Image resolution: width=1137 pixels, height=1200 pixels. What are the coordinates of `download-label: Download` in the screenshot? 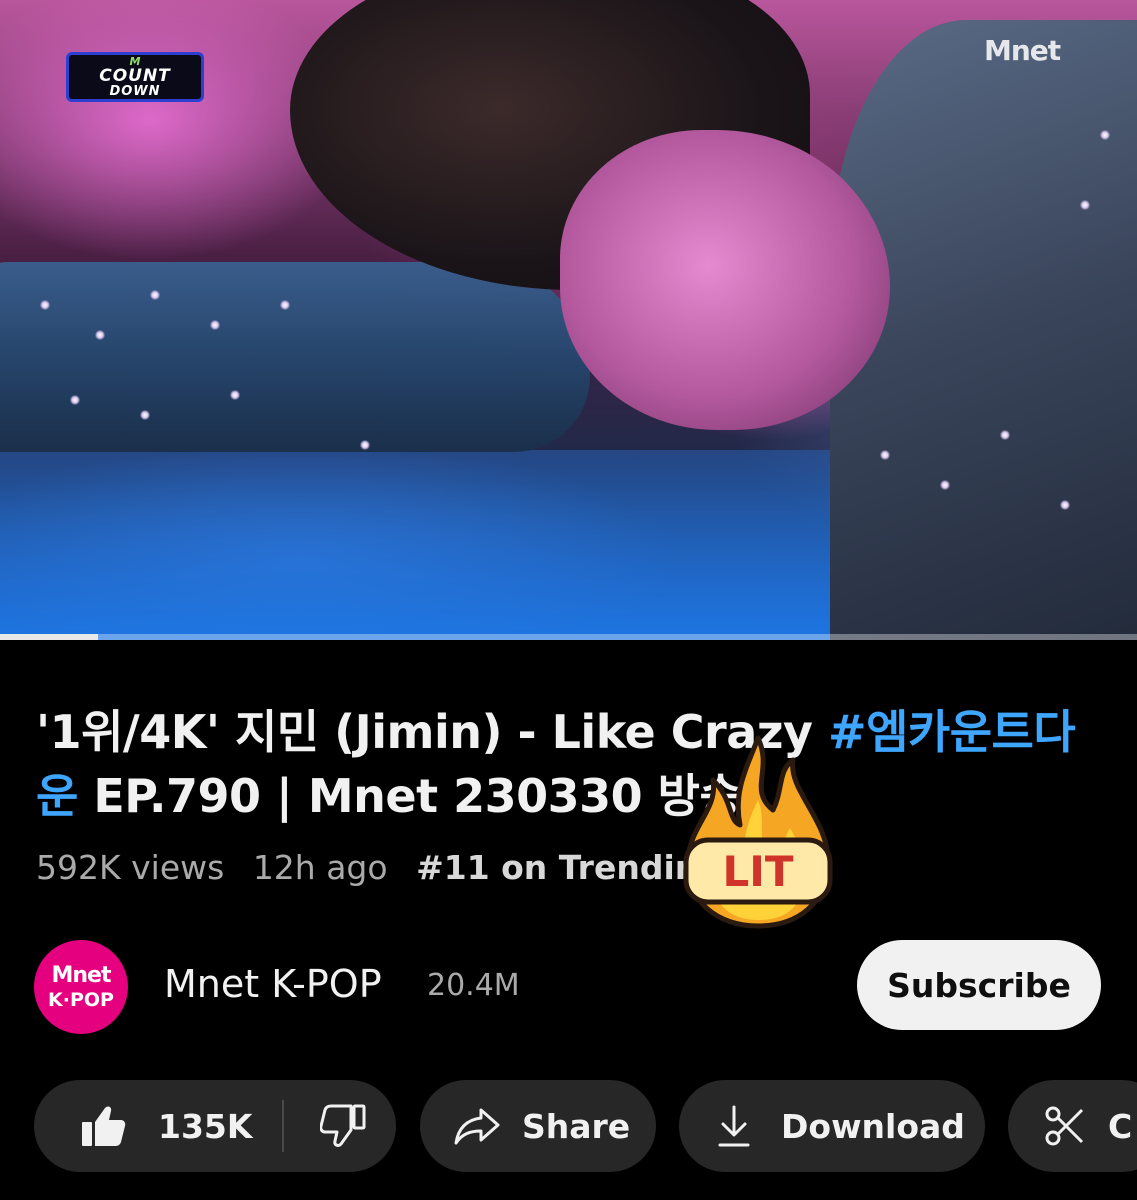 It's located at (873, 1126).